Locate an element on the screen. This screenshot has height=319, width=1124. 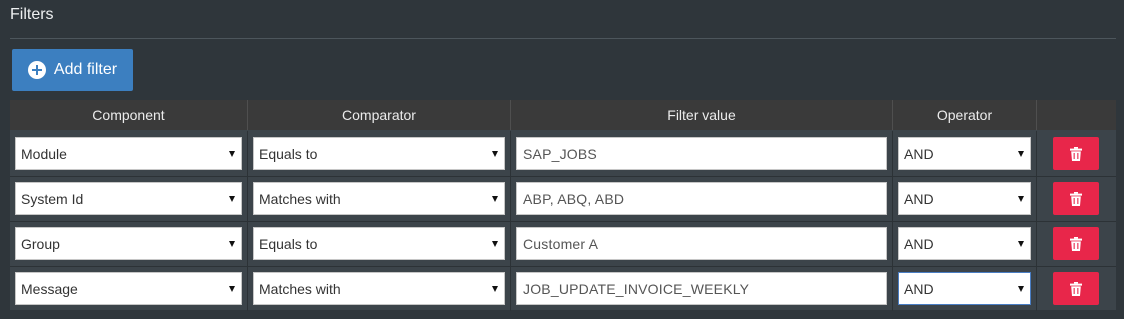
component-select: Module is located at coordinates (128, 153).